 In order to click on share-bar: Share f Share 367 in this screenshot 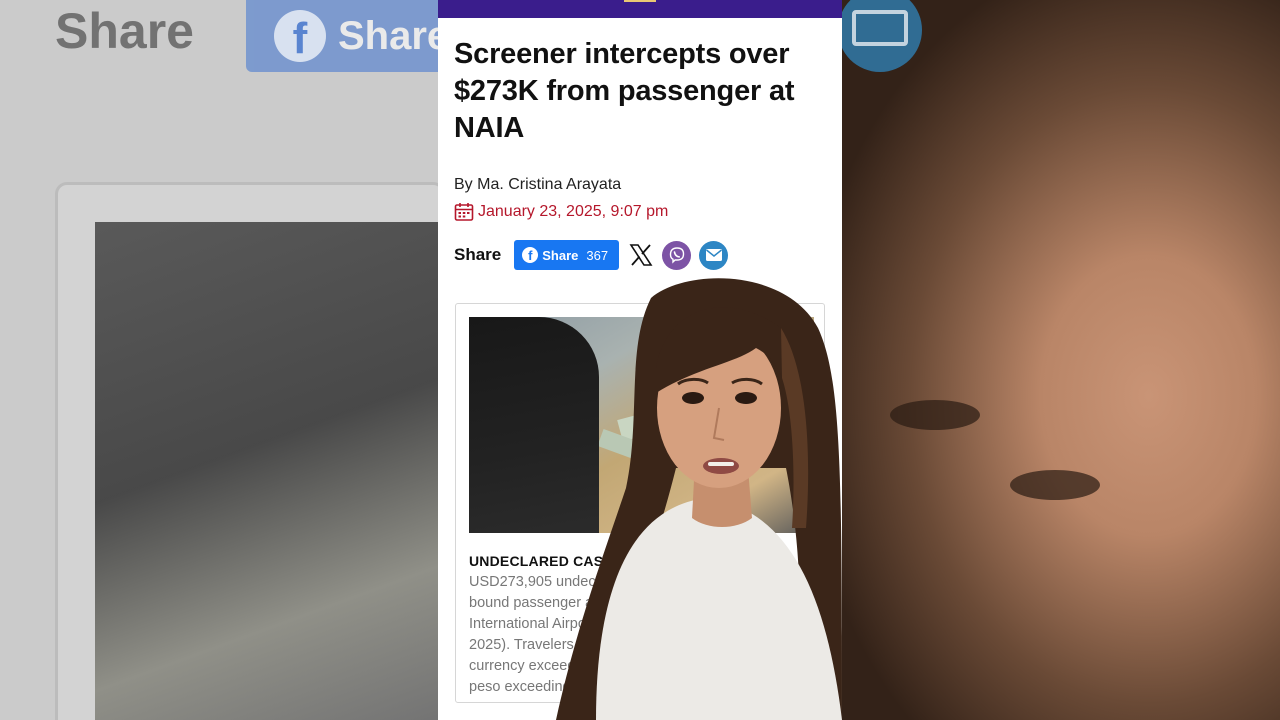, I will do `click(591, 255)`.